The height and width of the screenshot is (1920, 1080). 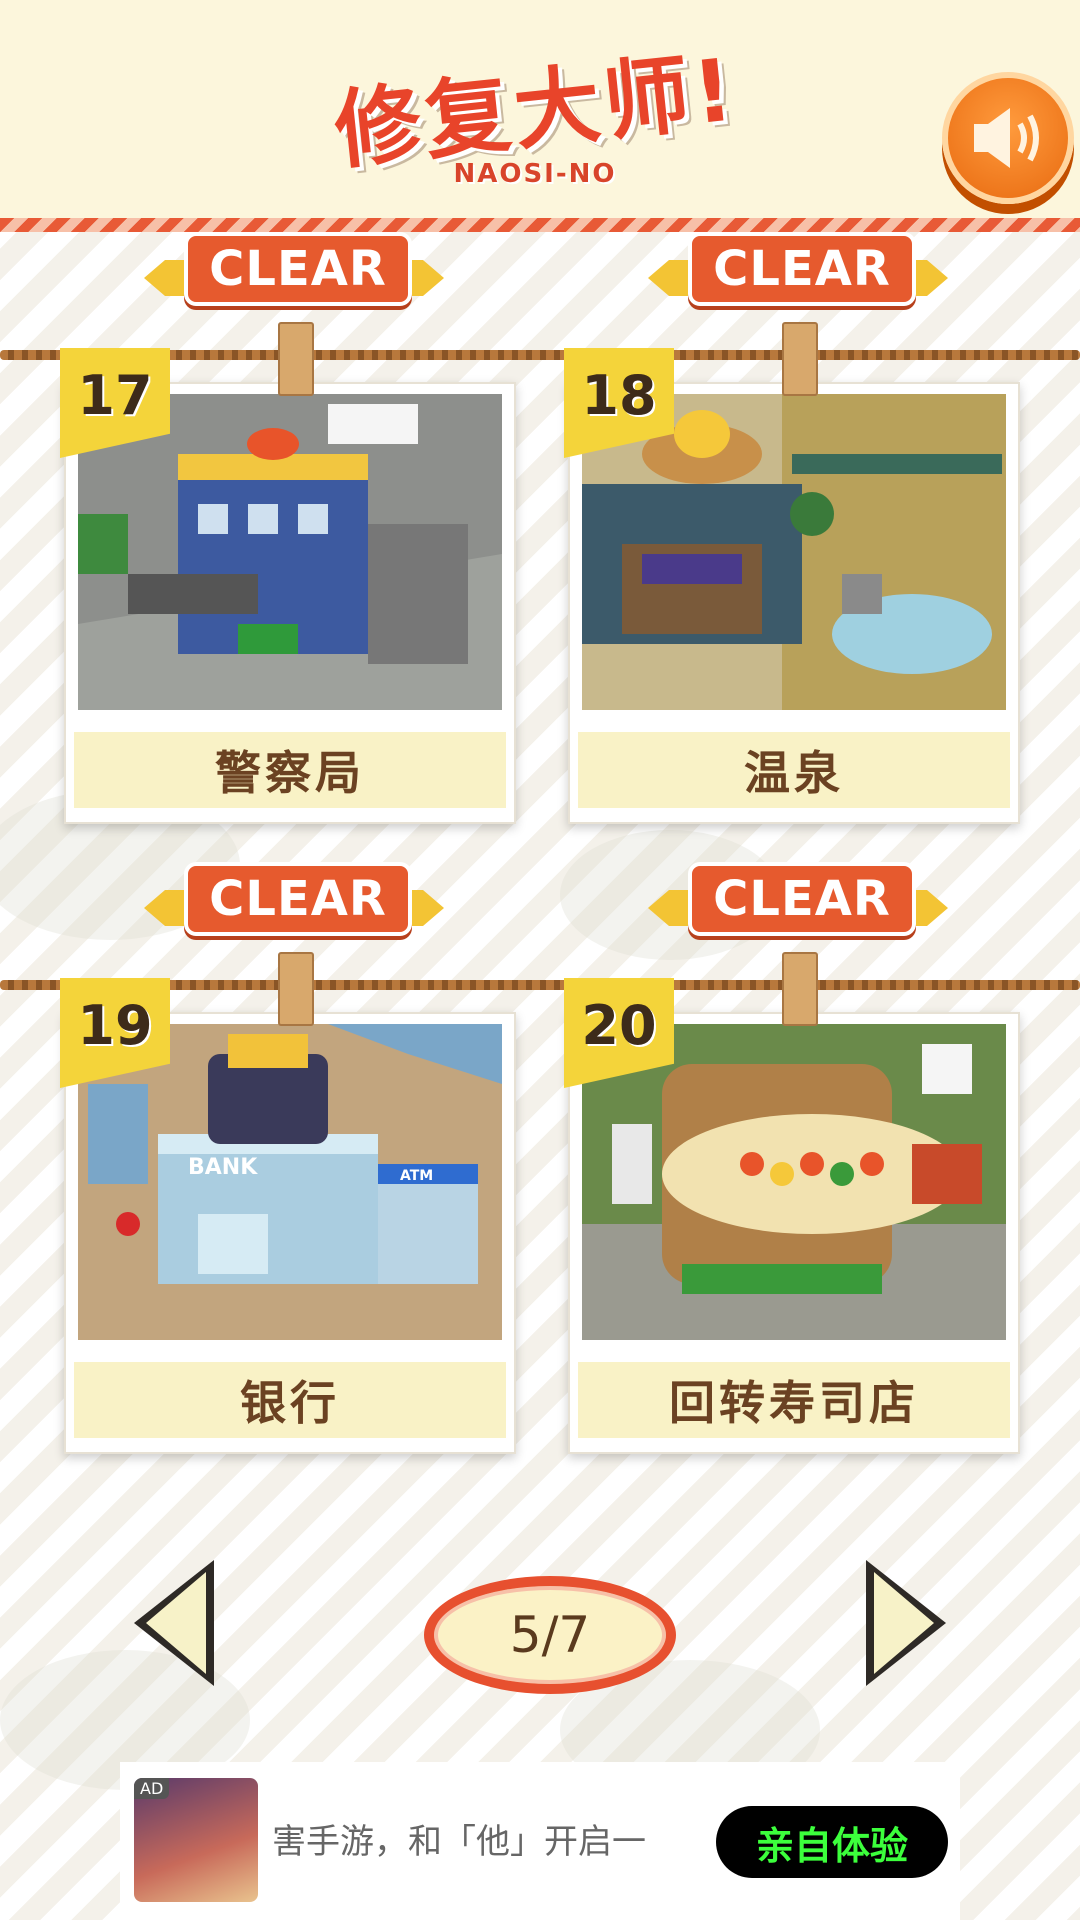 I want to click on hot-spring-illustration, so click(x=794, y=552).